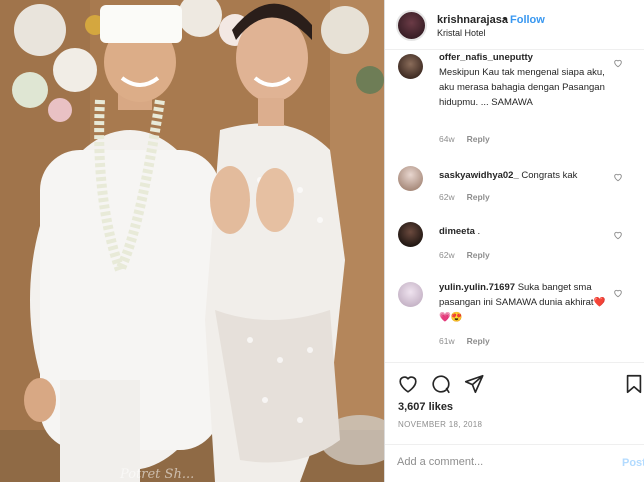 The height and width of the screenshot is (482, 644). I want to click on likes-count: 3,607 likes, so click(425, 407).